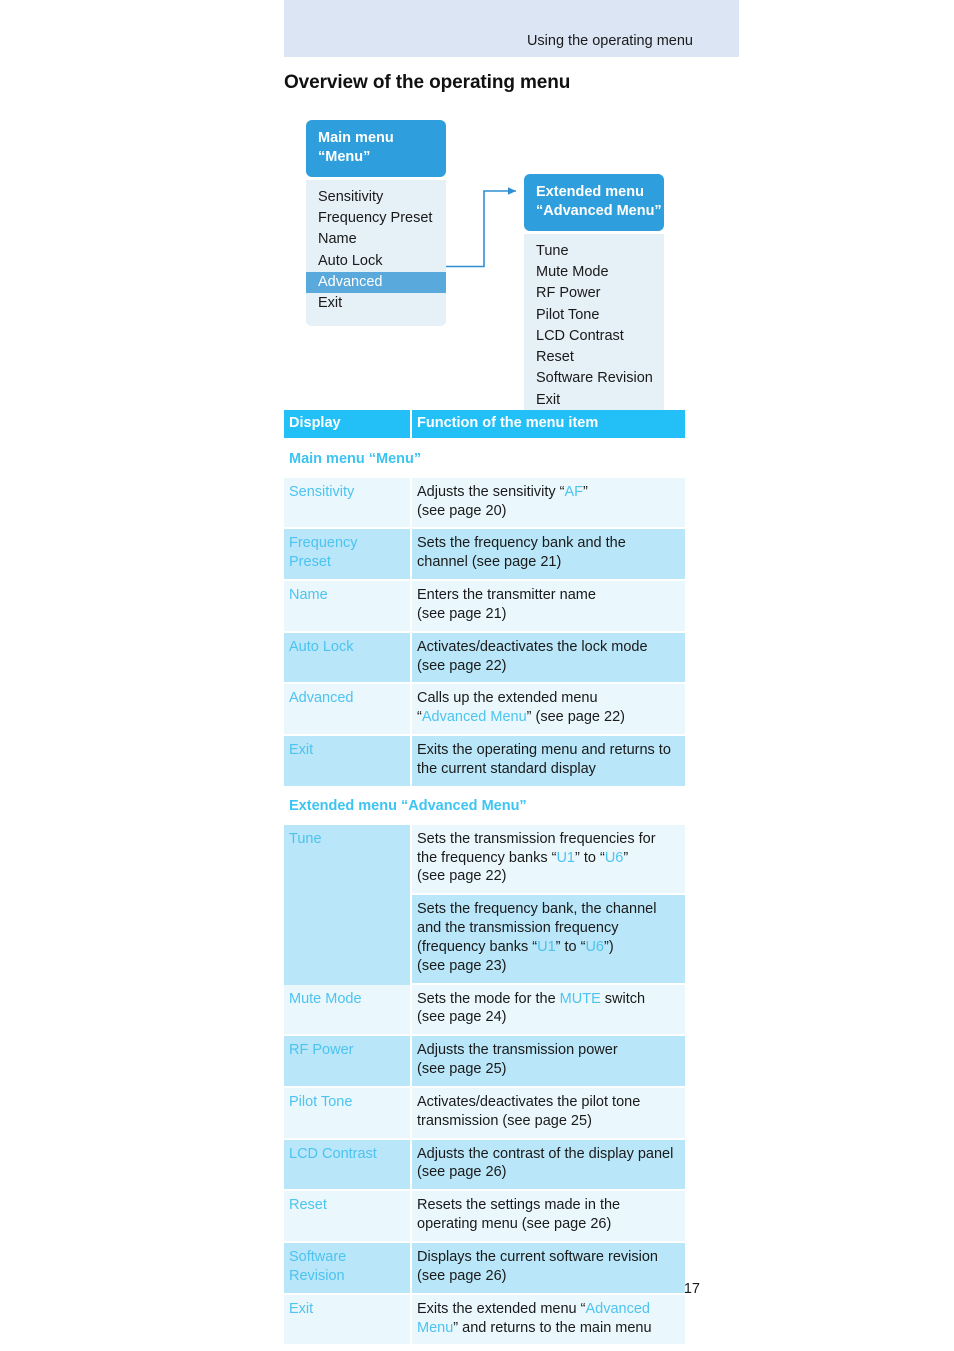 The width and height of the screenshot is (954, 1351). I want to click on table-section-heading-row: Main menu “Menu”, so click(484, 459).